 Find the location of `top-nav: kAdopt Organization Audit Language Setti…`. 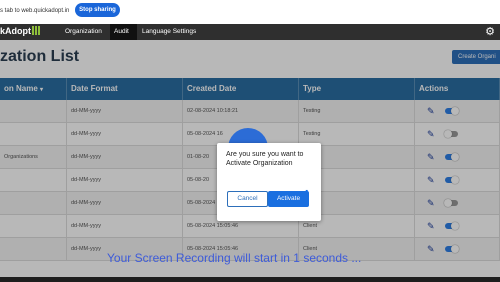

top-nav: kAdopt Organization Audit Language Setti… is located at coordinates (250, 32).